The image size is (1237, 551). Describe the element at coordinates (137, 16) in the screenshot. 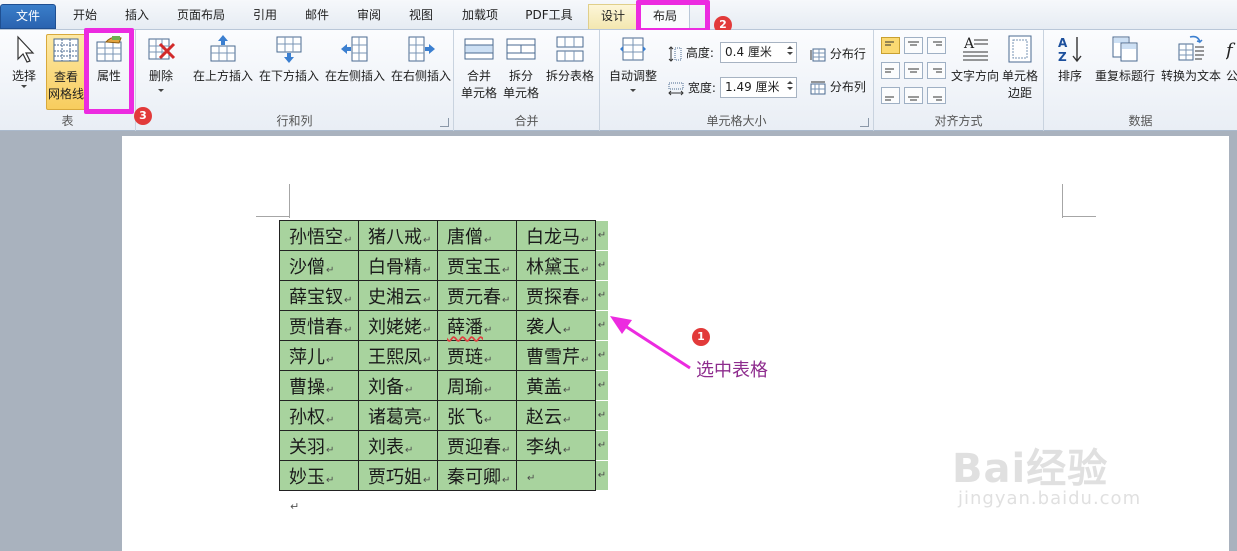

I see `tab-insert: 插入` at that location.